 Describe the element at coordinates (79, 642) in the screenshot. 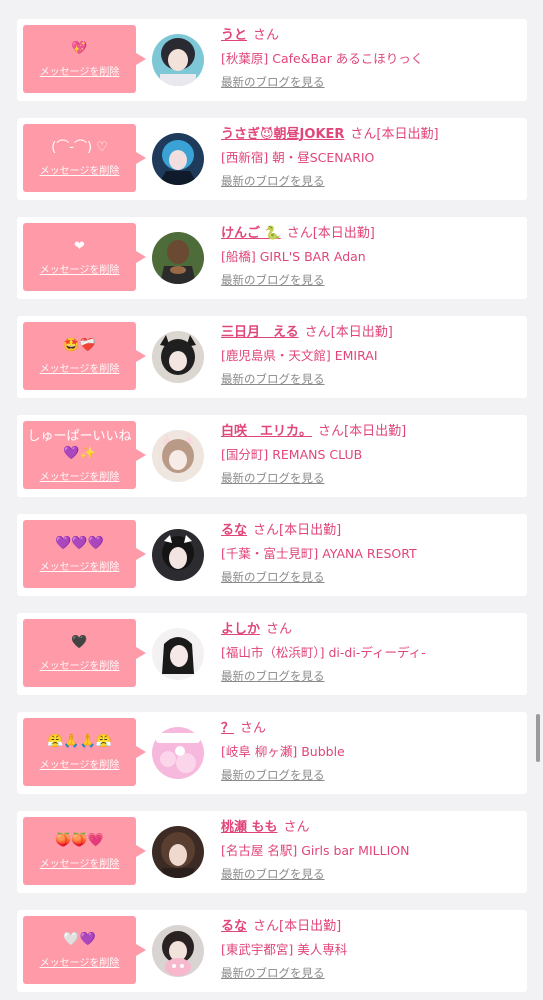

I see `message-text: 🖤` at that location.